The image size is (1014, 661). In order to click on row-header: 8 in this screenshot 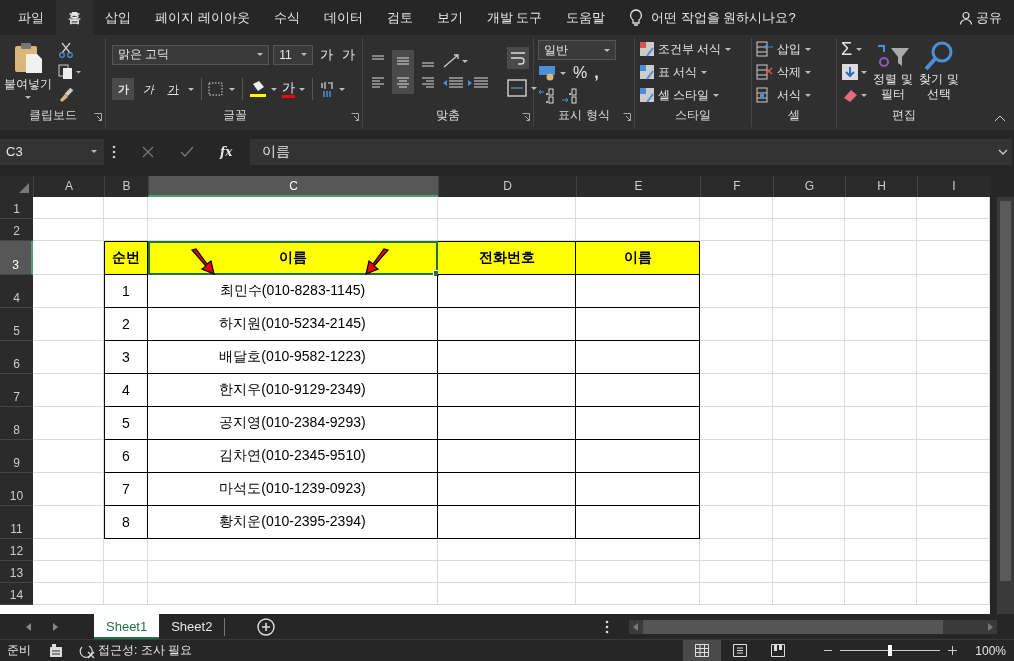, I will do `click(16, 423)`.